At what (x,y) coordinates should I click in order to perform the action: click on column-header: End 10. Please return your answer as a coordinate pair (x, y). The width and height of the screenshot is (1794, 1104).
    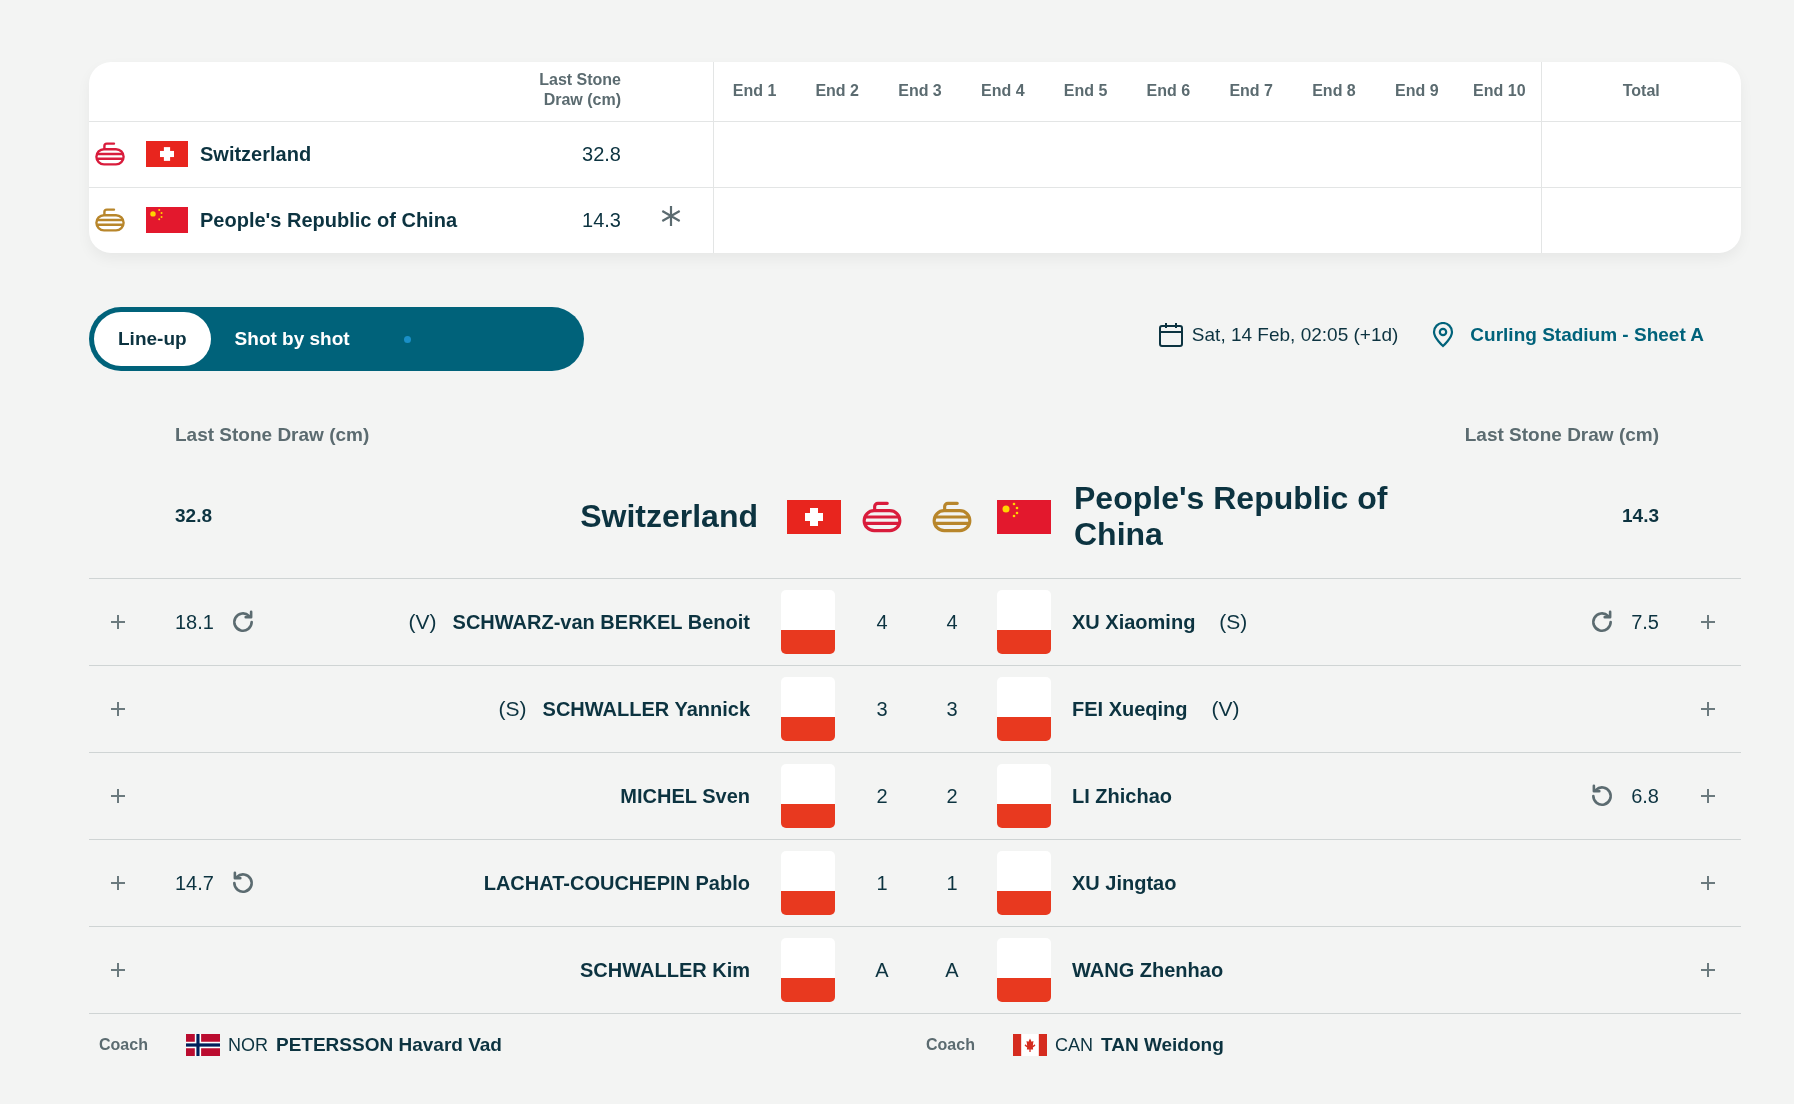
    Looking at the image, I should click on (1499, 91).